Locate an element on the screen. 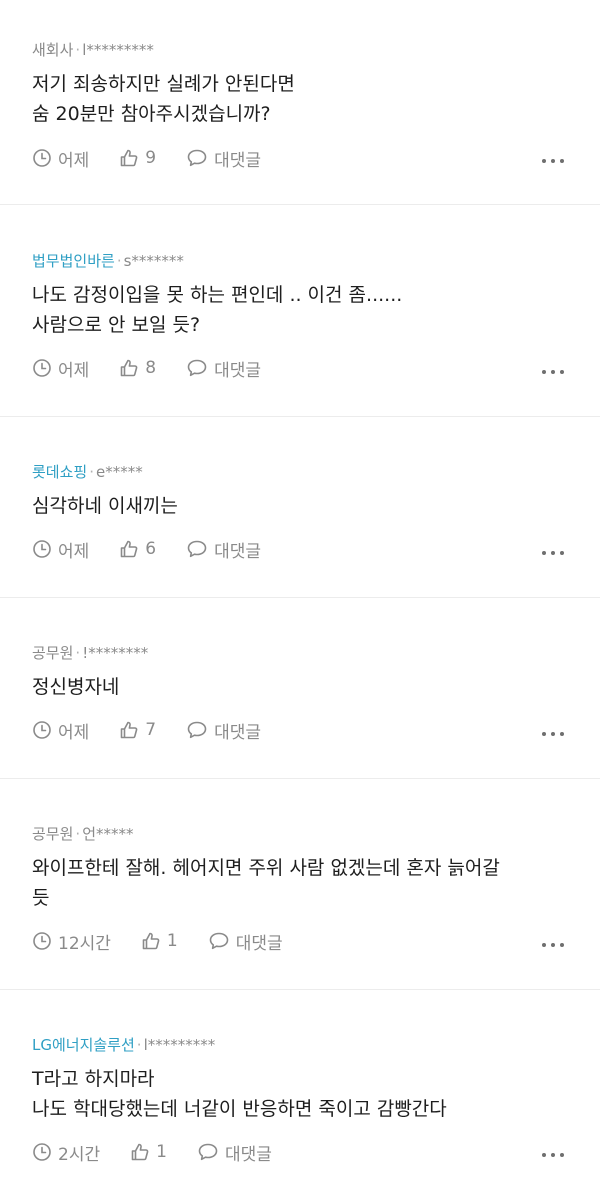 This screenshot has height=1188, width=600. comment-body: 저기 죄송하지만 실례가 안된다면 숨 20분만 참아주시겠습니까? is located at coordinates (300, 99).